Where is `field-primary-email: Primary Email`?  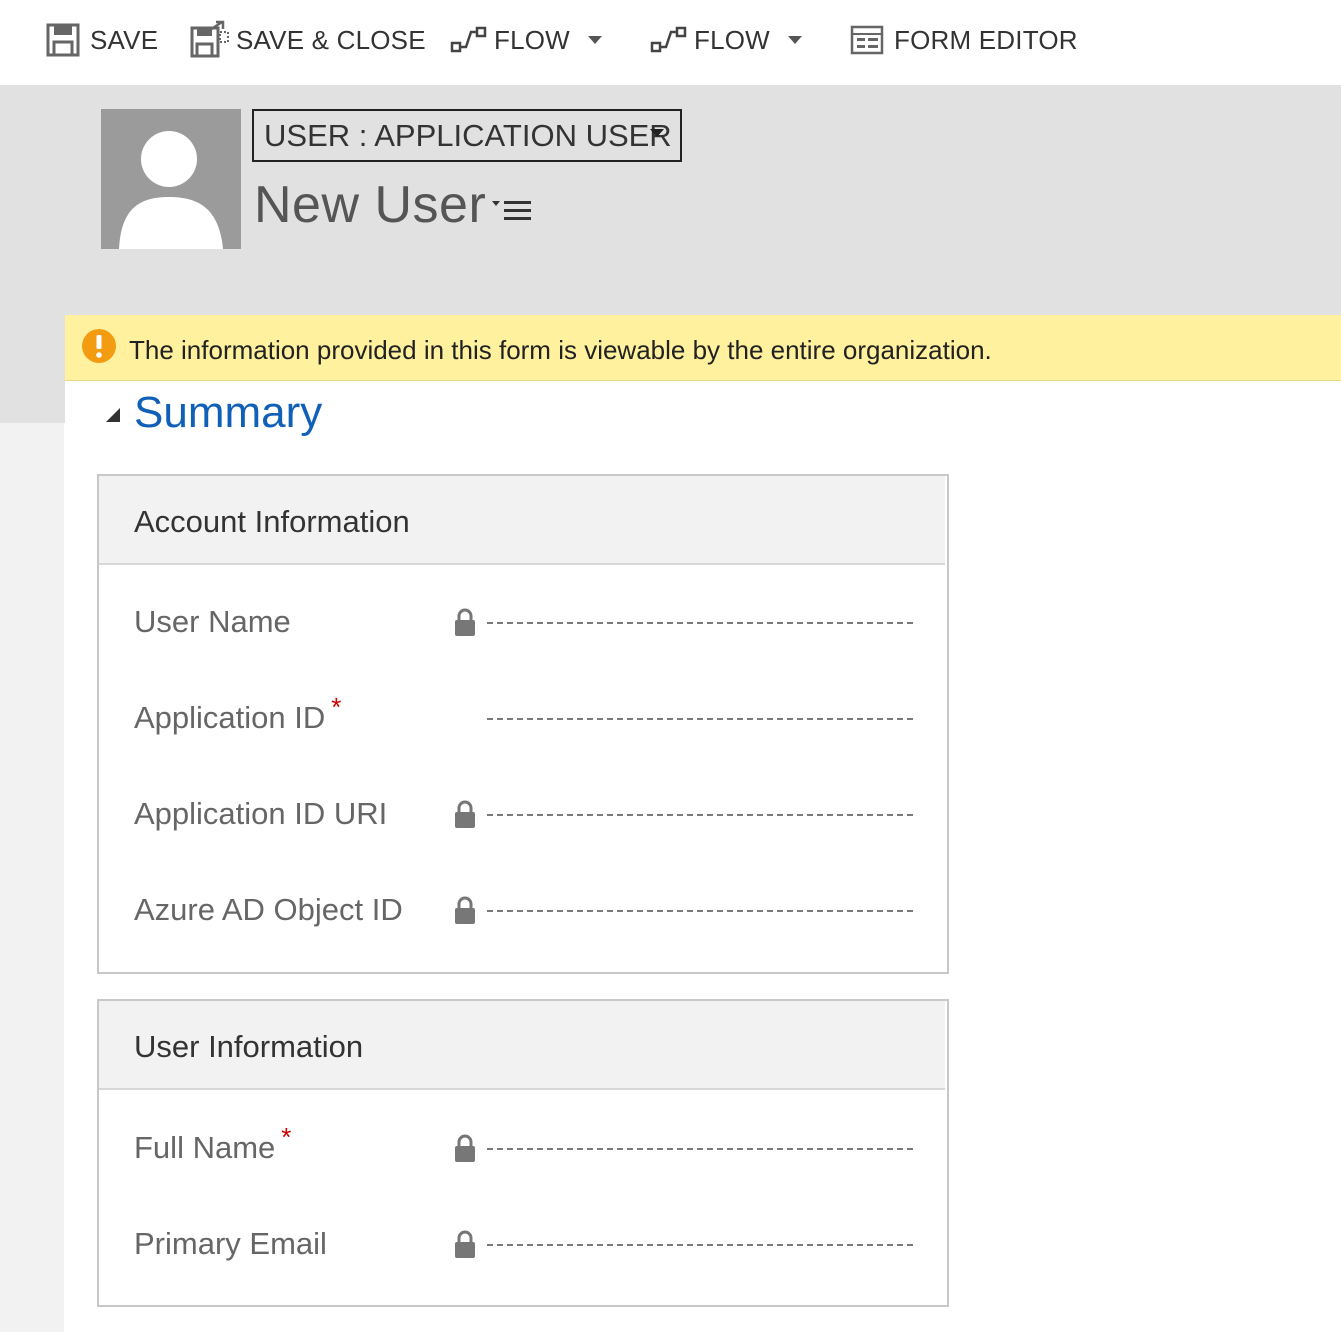
field-primary-email: Primary Email is located at coordinates (523, 1248).